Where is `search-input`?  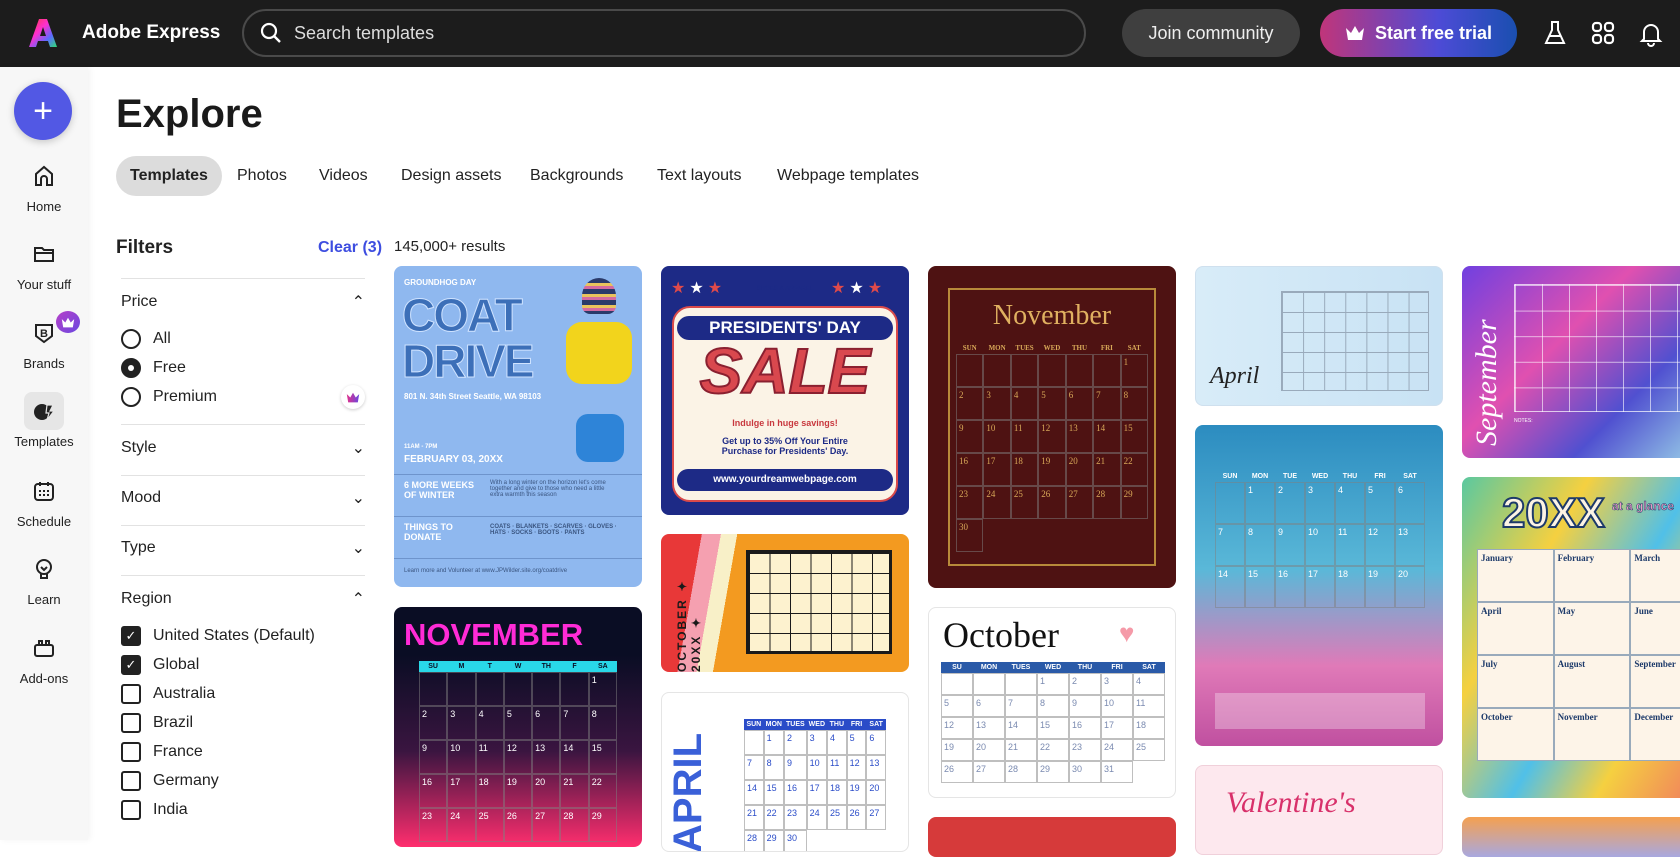 search-input is located at coordinates (644, 33).